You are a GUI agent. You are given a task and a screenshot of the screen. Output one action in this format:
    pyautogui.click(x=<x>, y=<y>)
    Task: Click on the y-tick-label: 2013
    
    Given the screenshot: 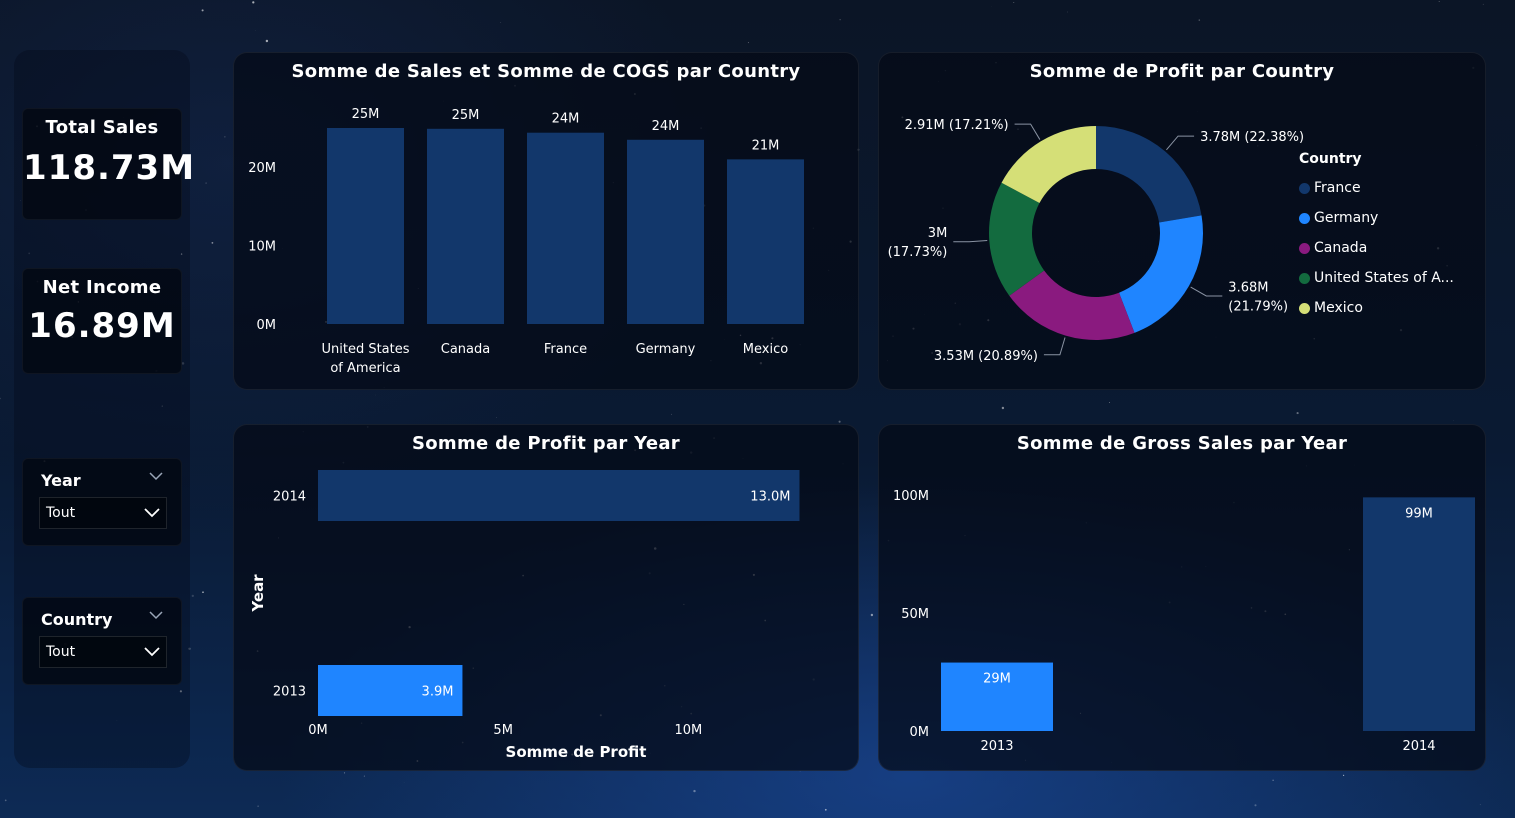 What is the action you would take?
    pyautogui.click(x=289, y=692)
    